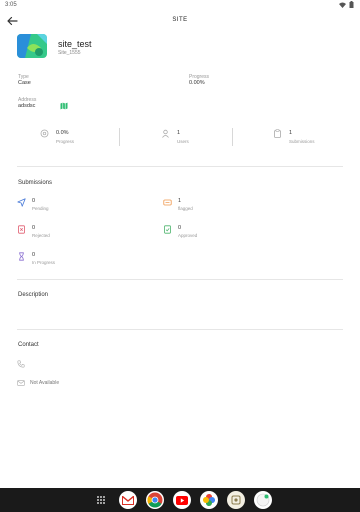 This screenshot has width=360, height=512. I want to click on stats-row: 0.0% Progress 1 Users 1 Submissions, so click(180, 137).